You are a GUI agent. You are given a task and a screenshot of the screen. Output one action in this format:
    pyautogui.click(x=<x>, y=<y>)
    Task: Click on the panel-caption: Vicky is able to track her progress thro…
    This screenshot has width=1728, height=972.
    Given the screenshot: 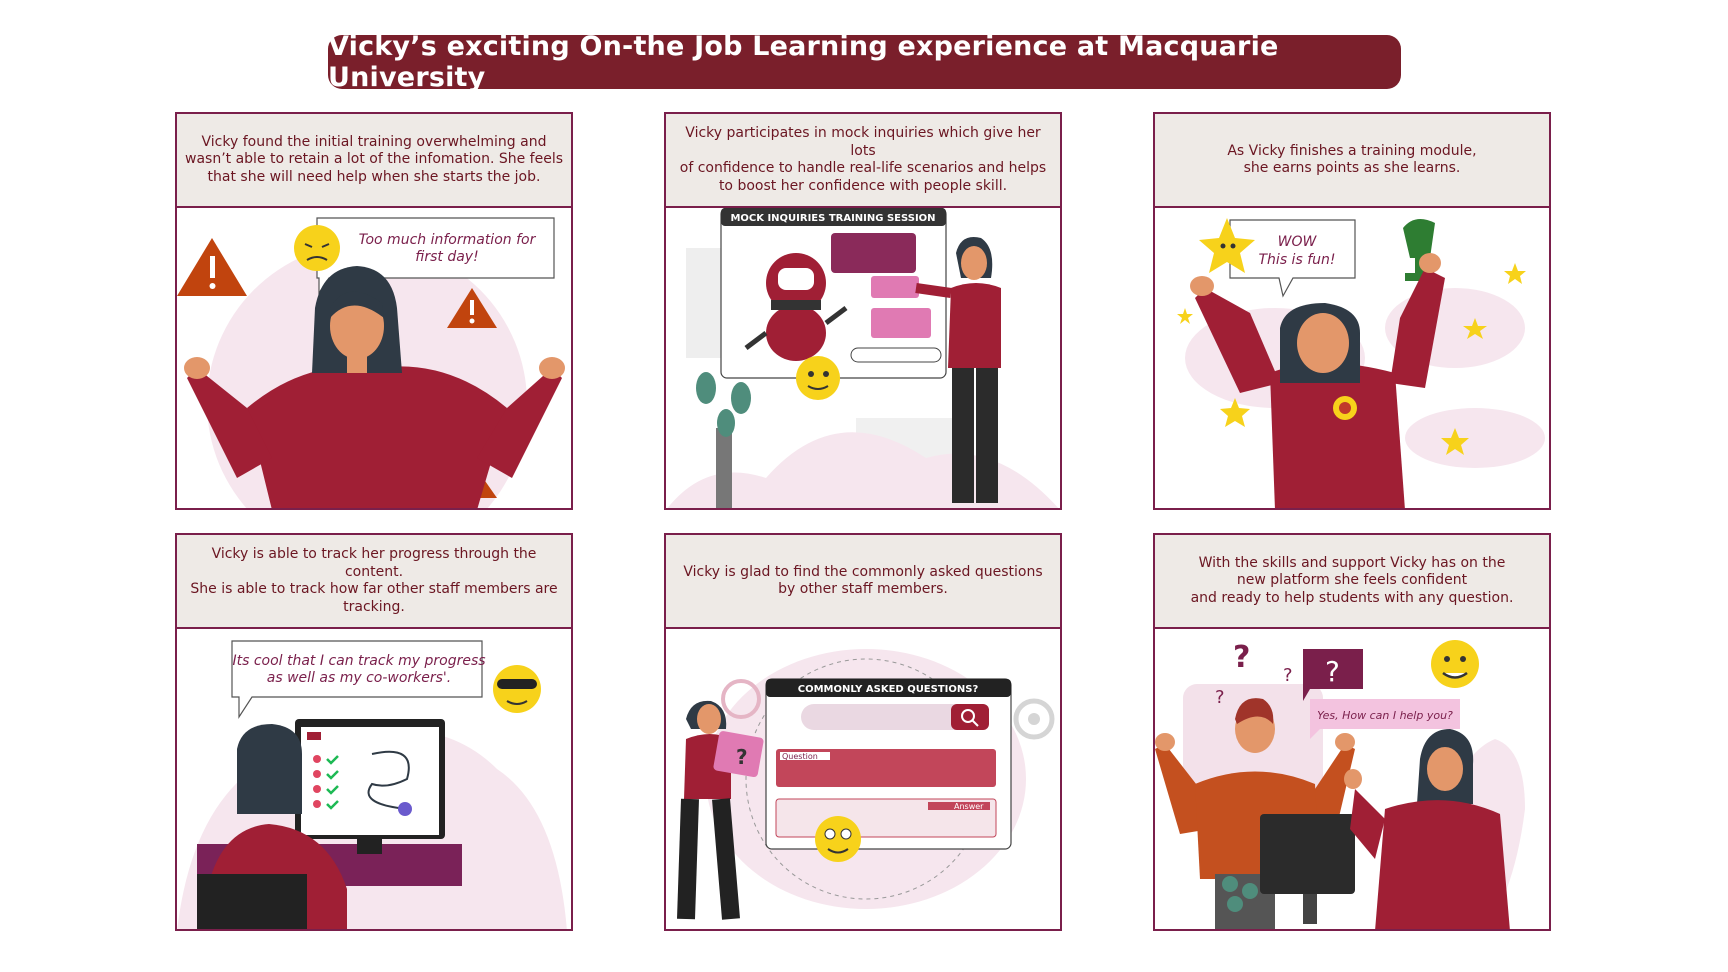 What is the action you would take?
    pyautogui.click(x=374, y=582)
    